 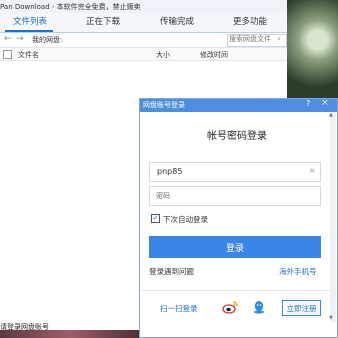 What do you see at coordinates (237, 136) in the screenshot?
I see `login-heading: 帐号密码登录` at bounding box center [237, 136].